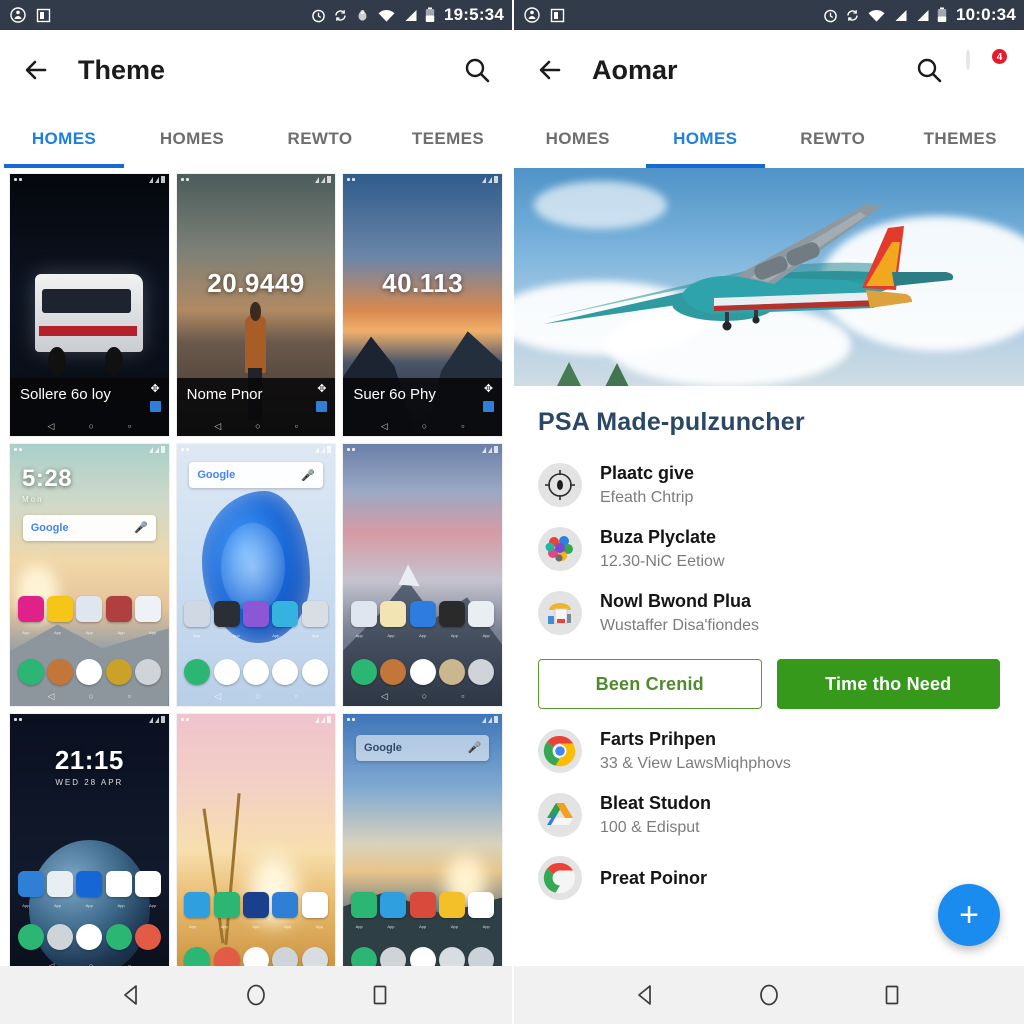  I want to click on tab-bar-left: HOMES HOMES REWTO TEEMES, so click(256, 139).